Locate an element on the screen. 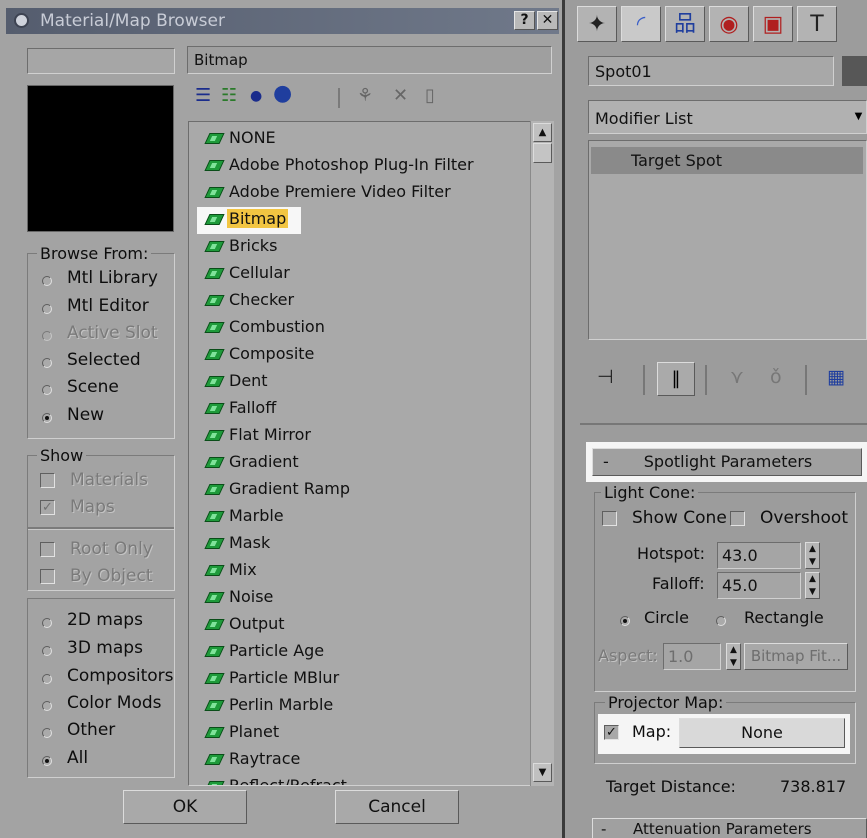 This screenshot has height=838, width=867. hotspot-input: 43.0 is located at coordinates (759, 555).